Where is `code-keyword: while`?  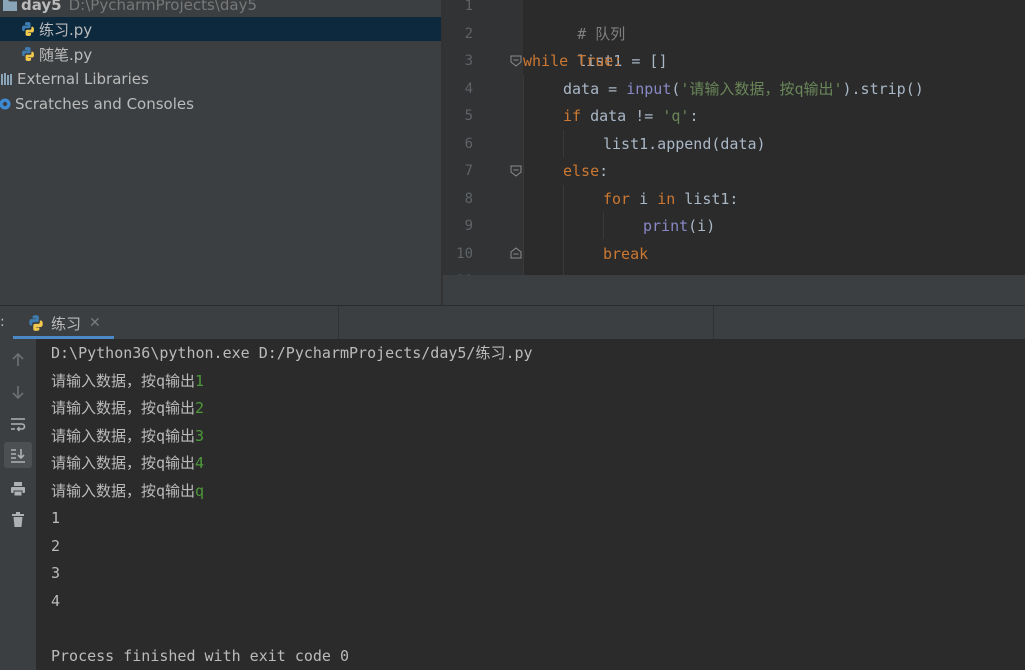
code-keyword: while is located at coordinates (546, 61).